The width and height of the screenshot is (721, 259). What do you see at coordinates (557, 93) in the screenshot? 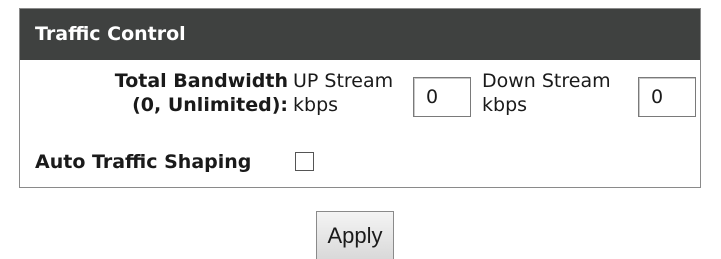
I see `down-stream-label: Down Stream kbps` at bounding box center [557, 93].